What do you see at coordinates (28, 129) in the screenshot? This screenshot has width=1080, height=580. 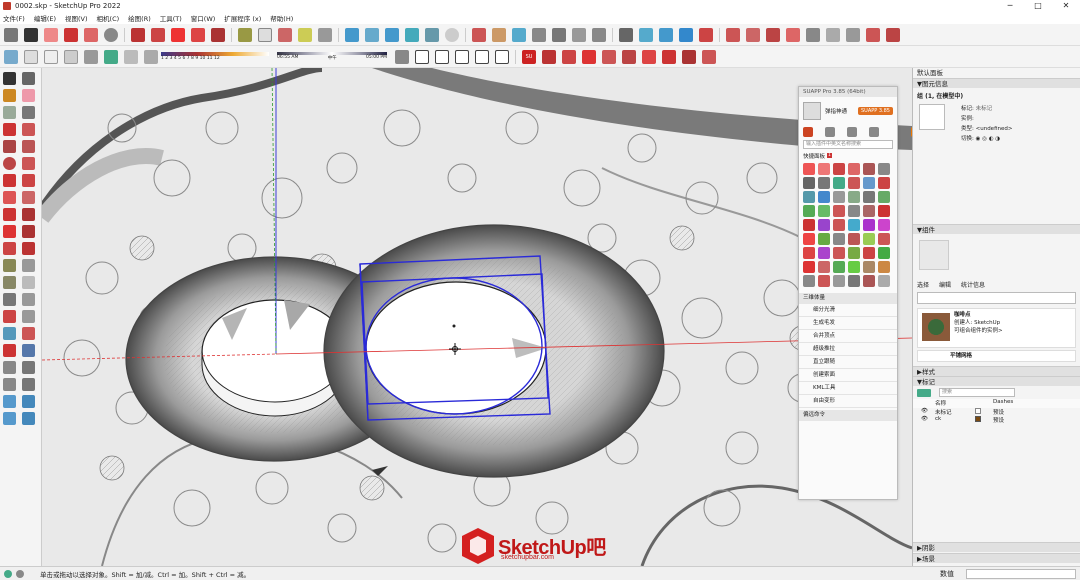 I see `freehand-icon` at bounding box center [28, 129].